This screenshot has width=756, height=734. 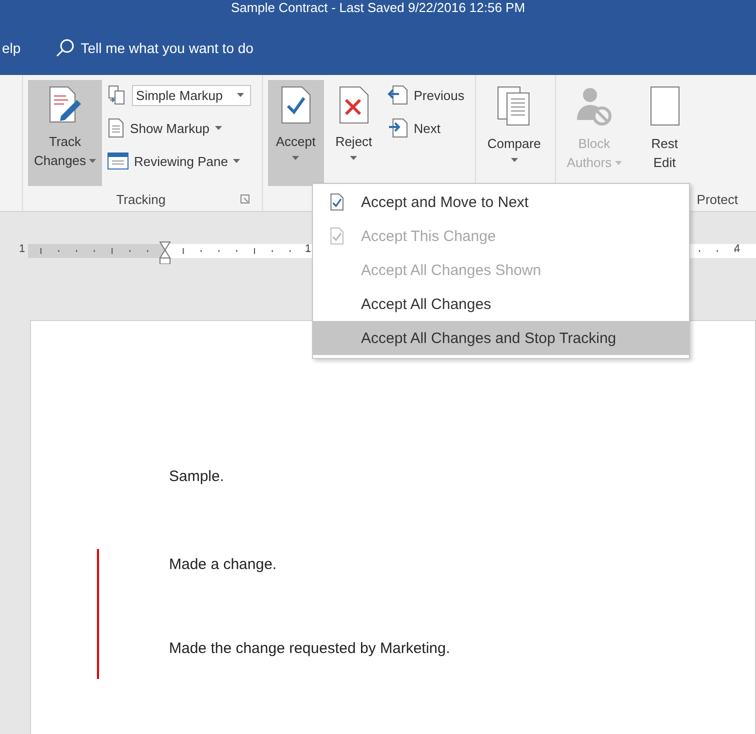 I want to click on ribbon-button: Reviewing Pane, so click(x=179, y=161).